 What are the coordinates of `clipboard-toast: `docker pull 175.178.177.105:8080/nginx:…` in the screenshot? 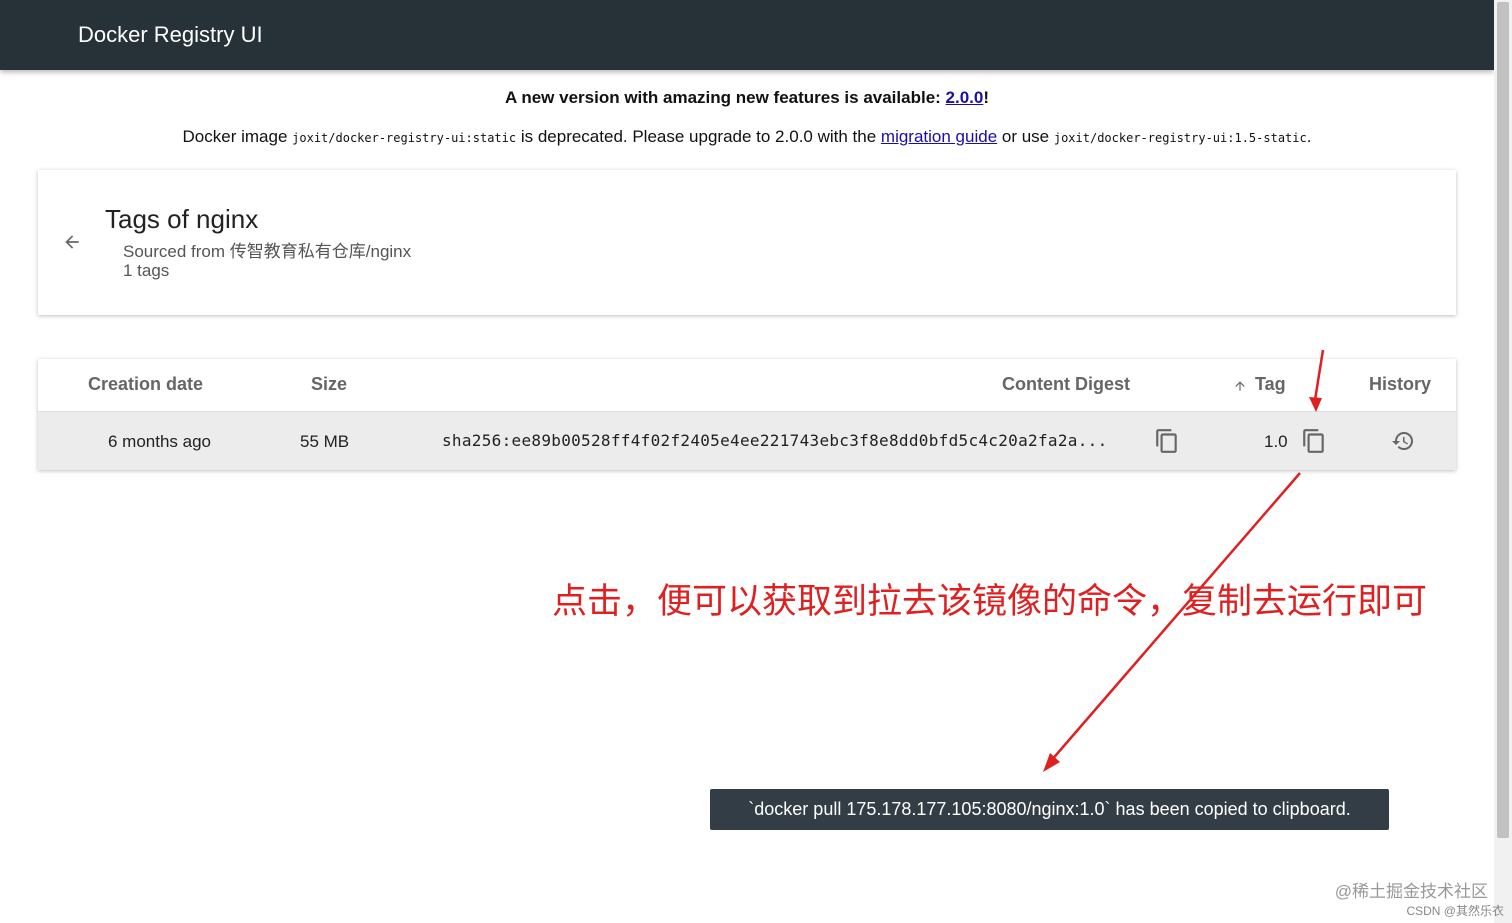 It's located at (1049, 809).